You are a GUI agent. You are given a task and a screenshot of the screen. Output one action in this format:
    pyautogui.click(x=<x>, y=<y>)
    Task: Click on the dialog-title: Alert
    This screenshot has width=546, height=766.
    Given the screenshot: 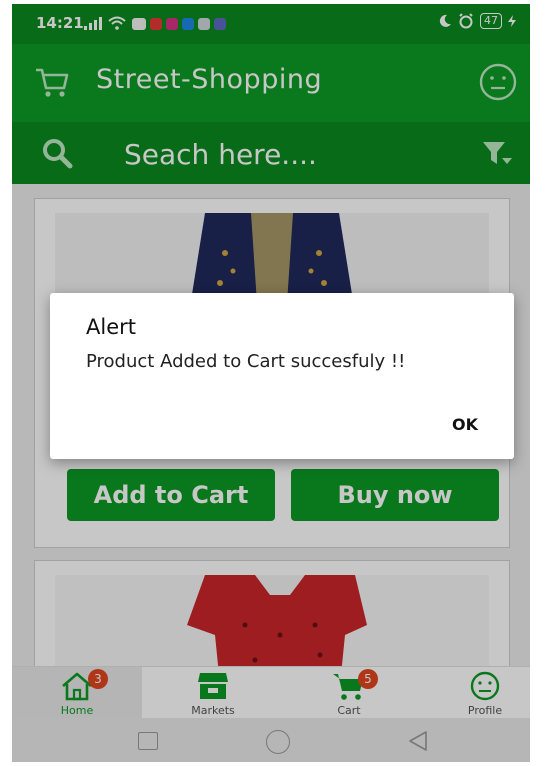 What is the action you would take?
    pyautogui.click(x=111, y=327)
    